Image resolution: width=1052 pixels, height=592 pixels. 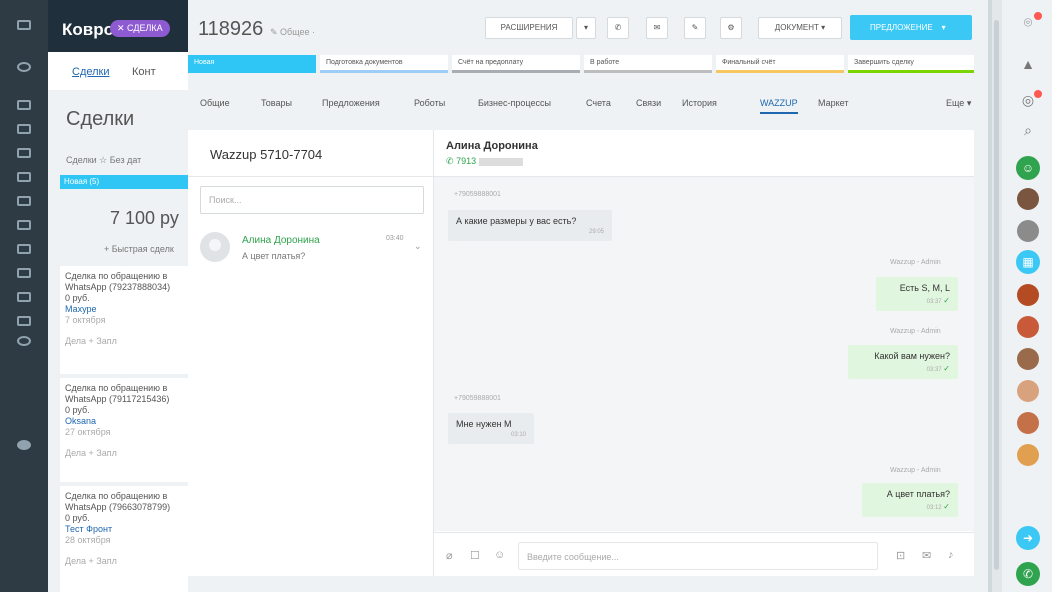 What do you see at coordinates (1028, 64) in the screenshot?
I see `notifications-icon: ▲` at bounding box center [1028, 64].